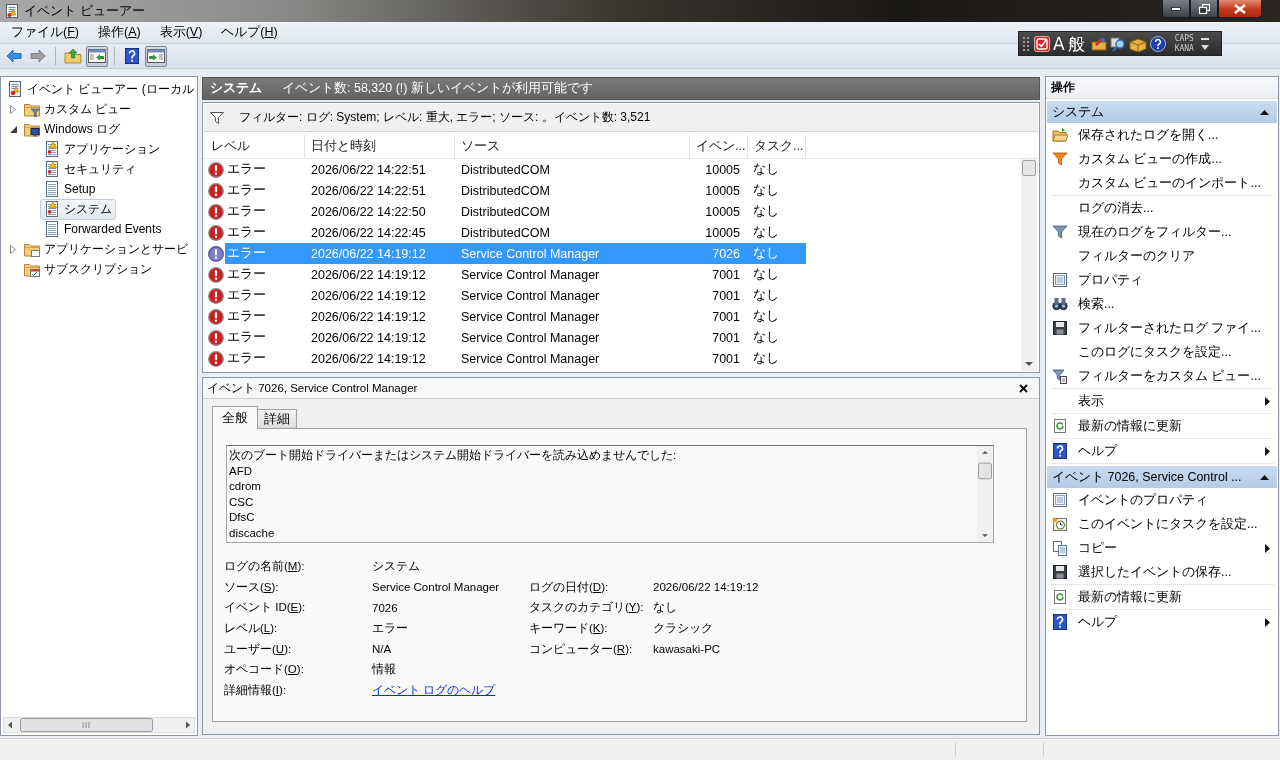 This screenshot has width=1280, height=760. Describe the element at coordinates (1042, 43) in the screenshot. I see `checkmark-icon` at that location.